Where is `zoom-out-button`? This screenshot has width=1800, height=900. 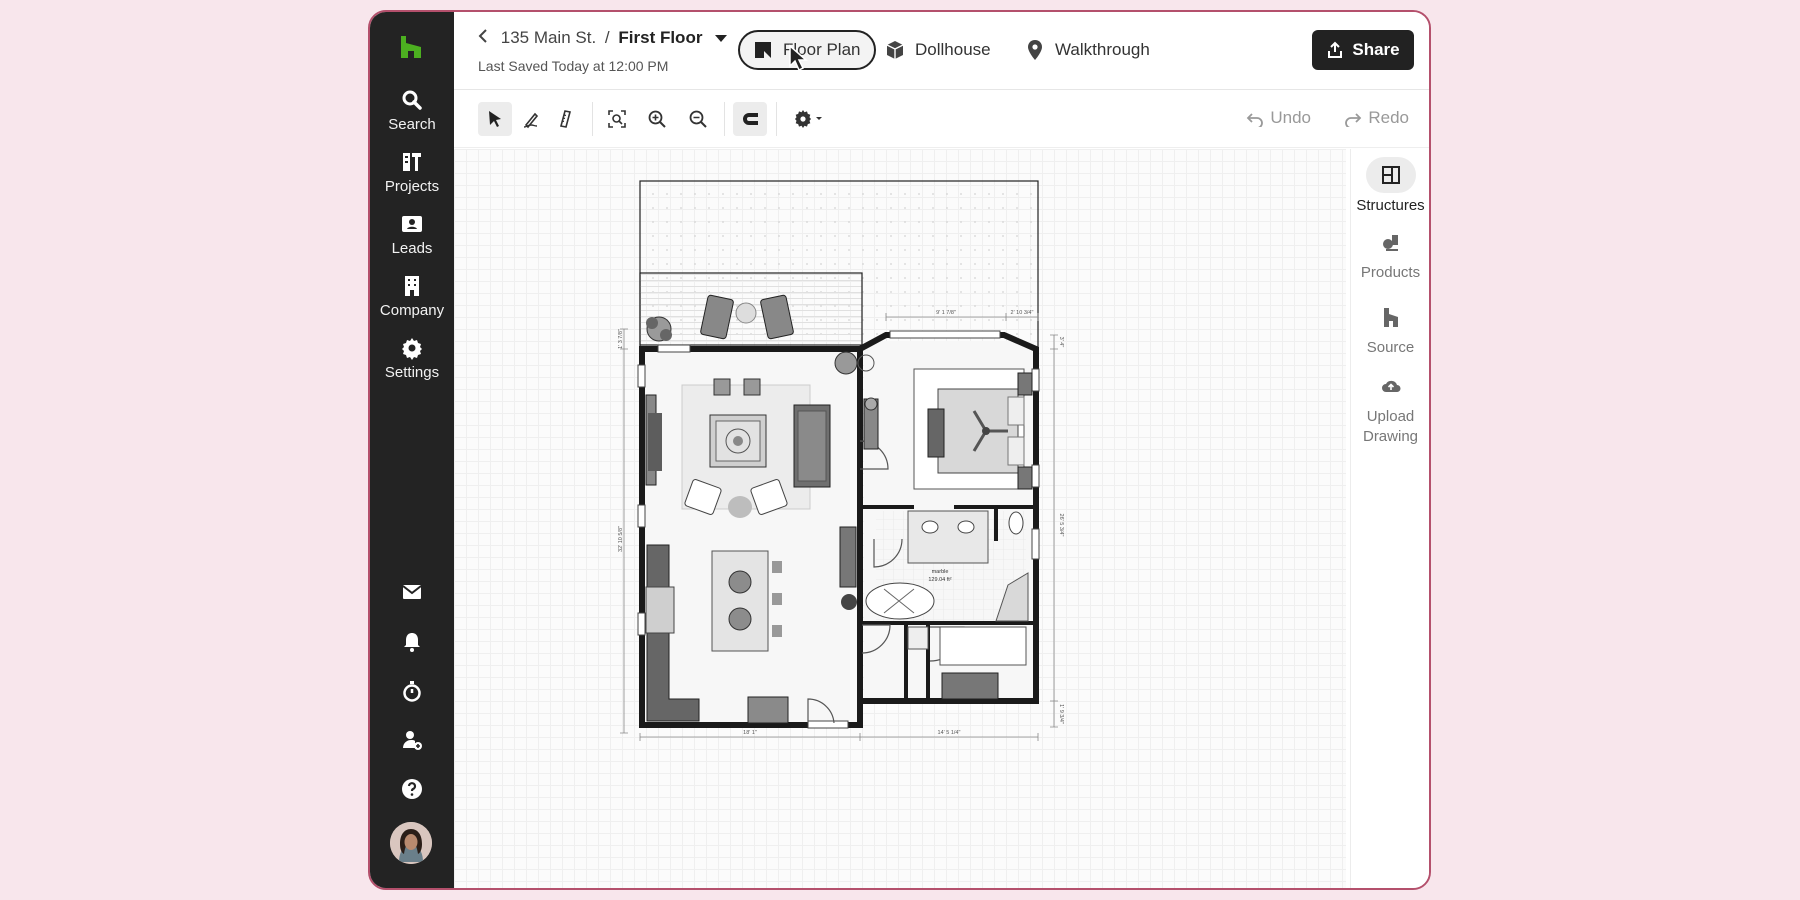 zoom-out-button is located at coordinates (698, 119).